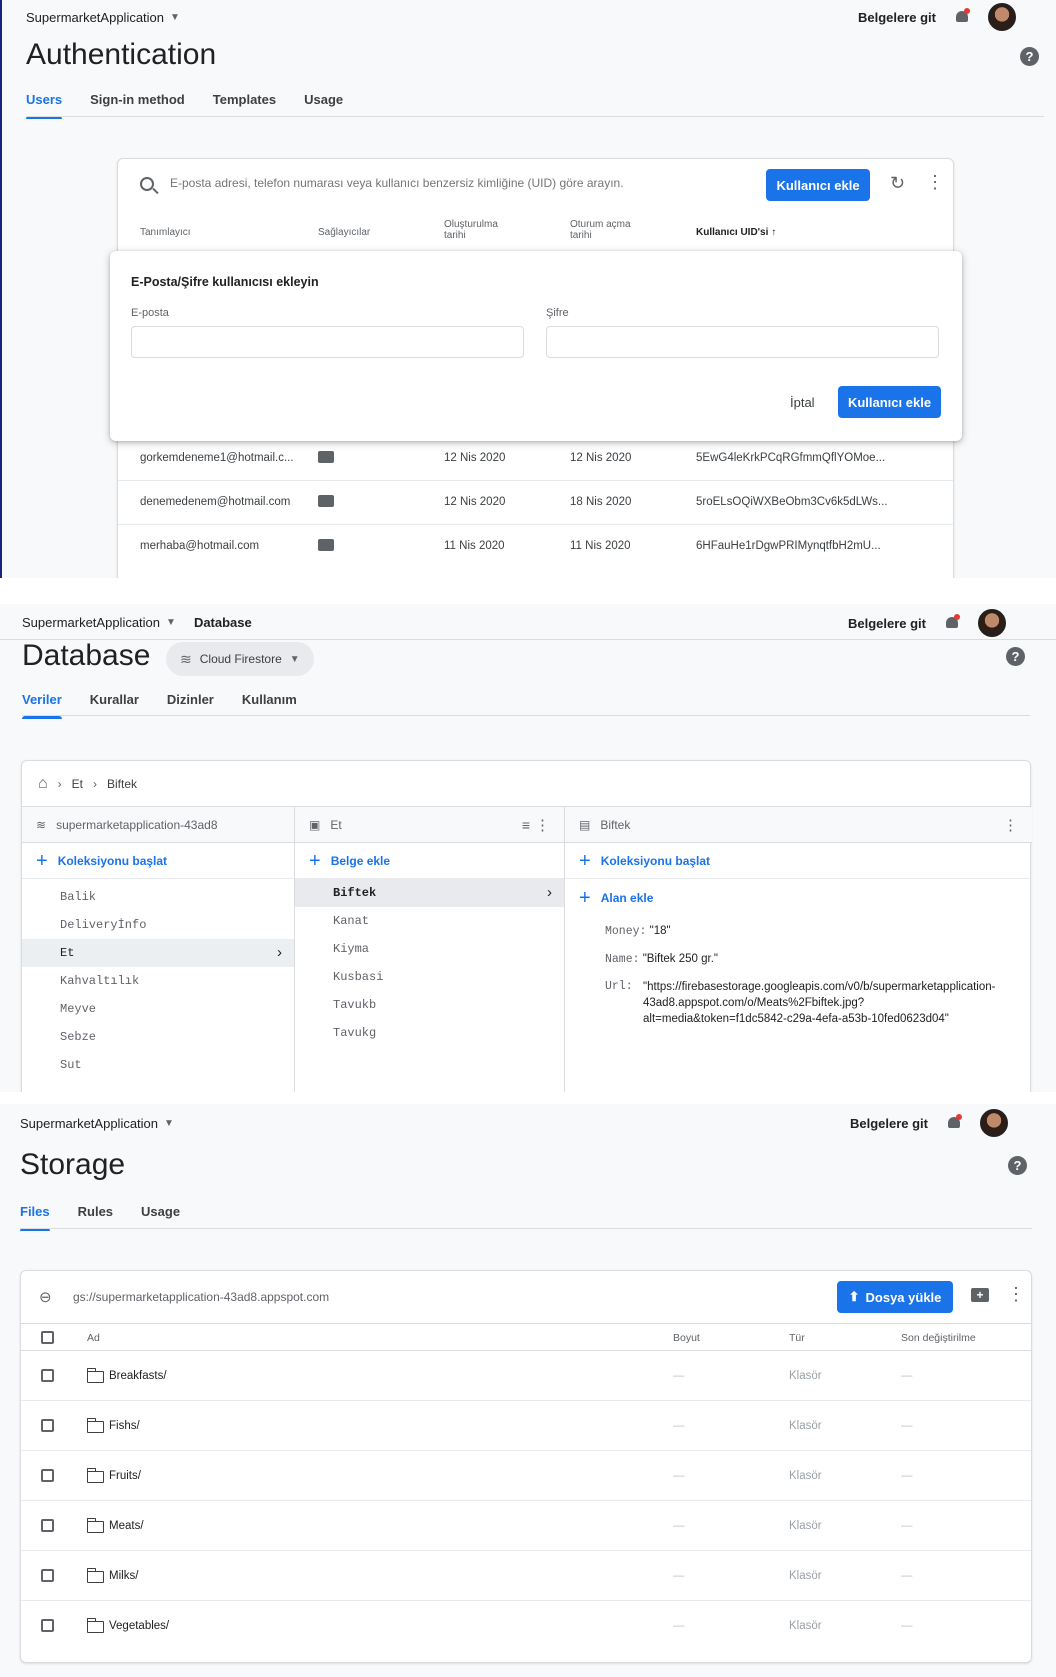 Image resolution: width=1056 pixels, height=1677 pixels. Describe the element at coordinates (526, 1526) in the screenshot. I see `table-row: Meats/ — Klasör —` at that location.